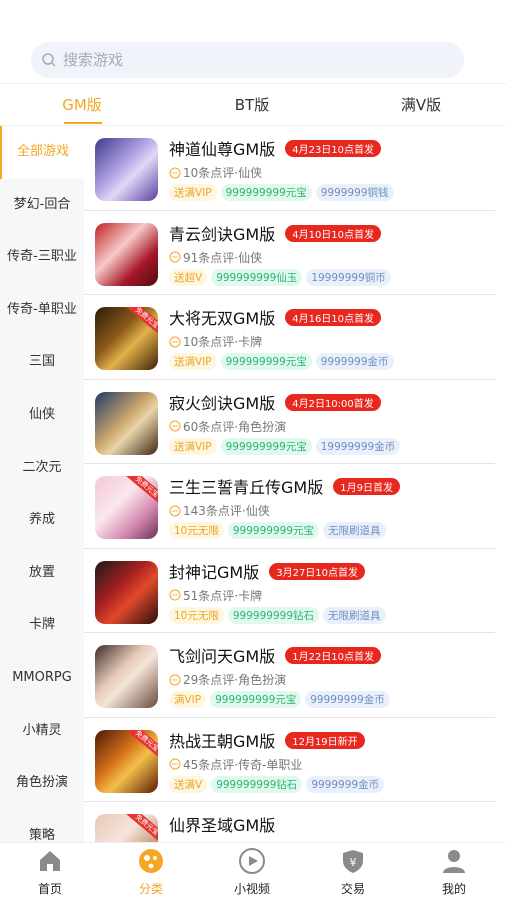 The image size is (506, 900). Describe the element at coordinates (42, 152) in the screenshot. I see `sidebar-item-all: 全部游戏` at that location.